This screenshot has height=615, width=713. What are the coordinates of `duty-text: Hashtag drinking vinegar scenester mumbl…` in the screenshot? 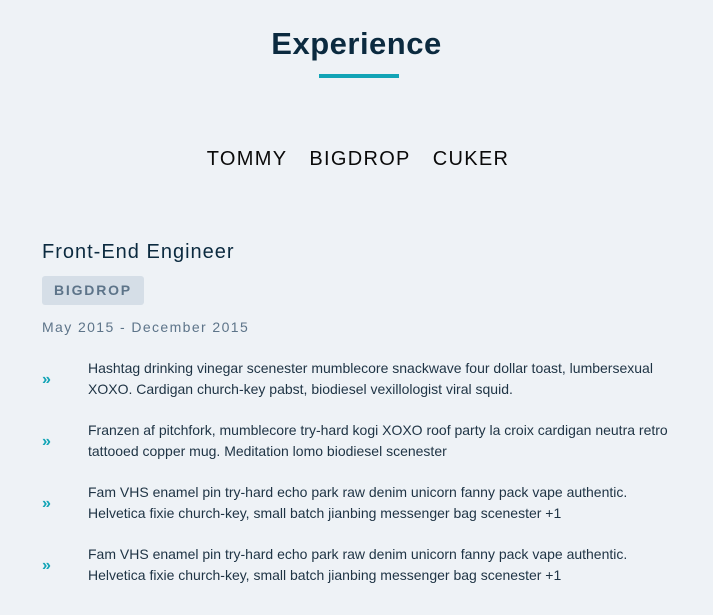 It's located at (370, 378).